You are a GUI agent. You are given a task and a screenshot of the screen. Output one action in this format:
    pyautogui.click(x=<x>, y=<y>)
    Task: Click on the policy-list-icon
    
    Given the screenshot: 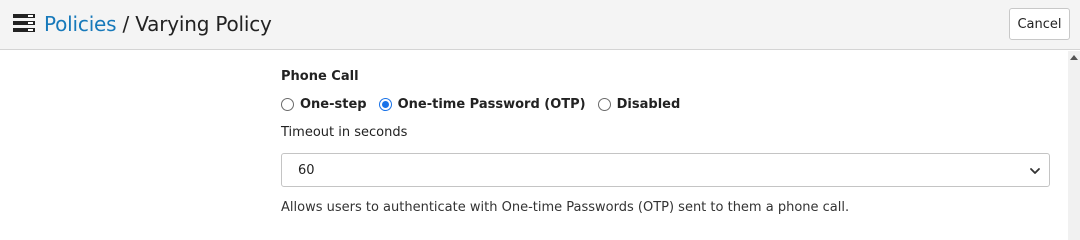 What is the action you would take?
    pyautogui.click(x=24, y=23)
    